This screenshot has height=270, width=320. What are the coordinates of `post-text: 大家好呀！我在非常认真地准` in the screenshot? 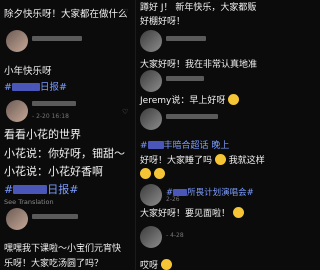 It's located at (199, 65).